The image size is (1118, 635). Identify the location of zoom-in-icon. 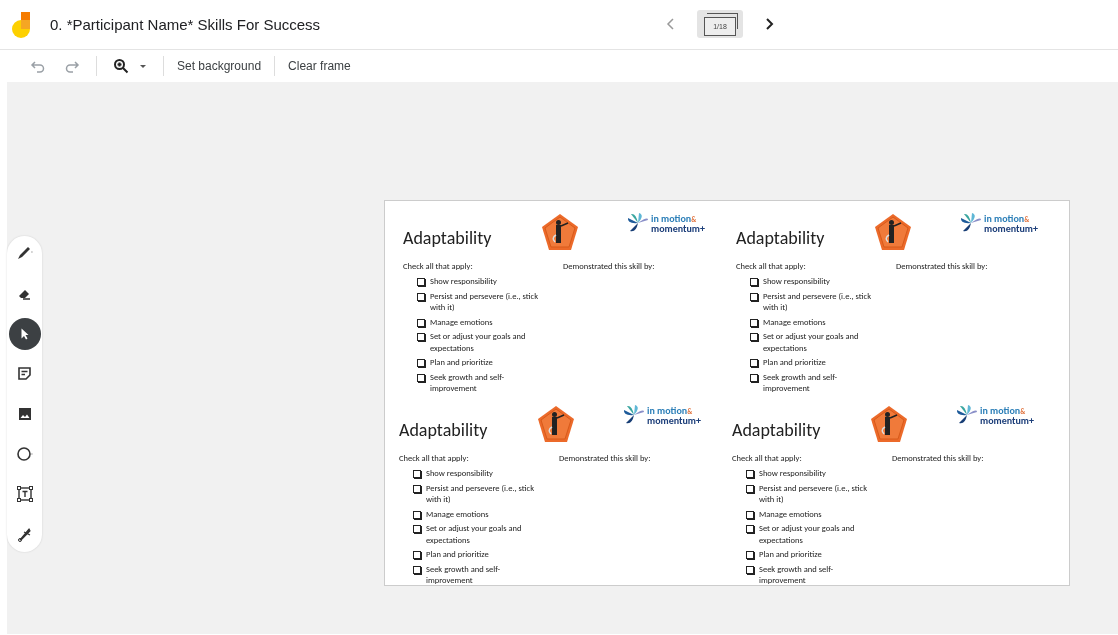
(121, 66).